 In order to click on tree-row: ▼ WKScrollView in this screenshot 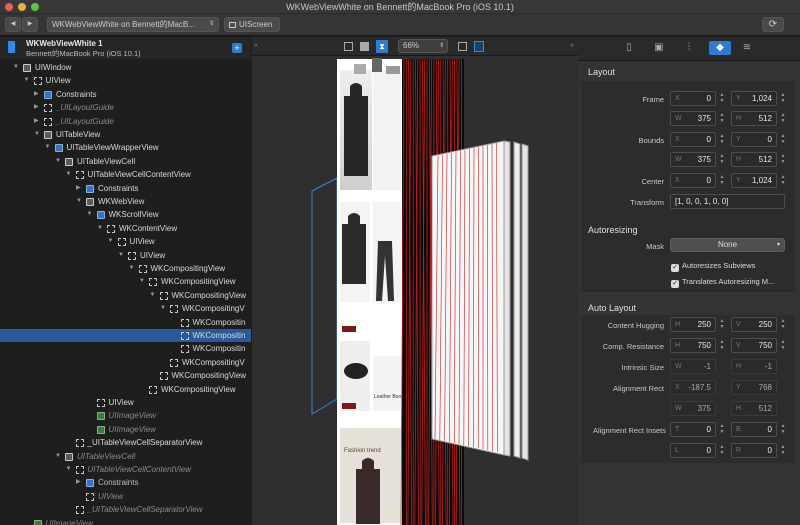, I will do `click(125, 214)`.